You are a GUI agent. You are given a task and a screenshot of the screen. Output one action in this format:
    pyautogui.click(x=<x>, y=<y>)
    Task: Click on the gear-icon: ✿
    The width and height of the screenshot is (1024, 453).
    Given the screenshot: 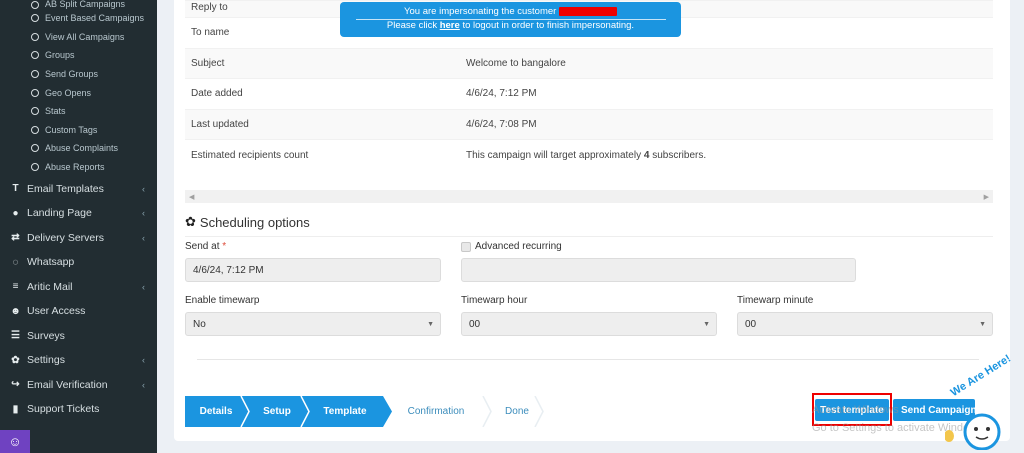 What is the action you would take?
    pyautogui.click(x=190, y=221)
    